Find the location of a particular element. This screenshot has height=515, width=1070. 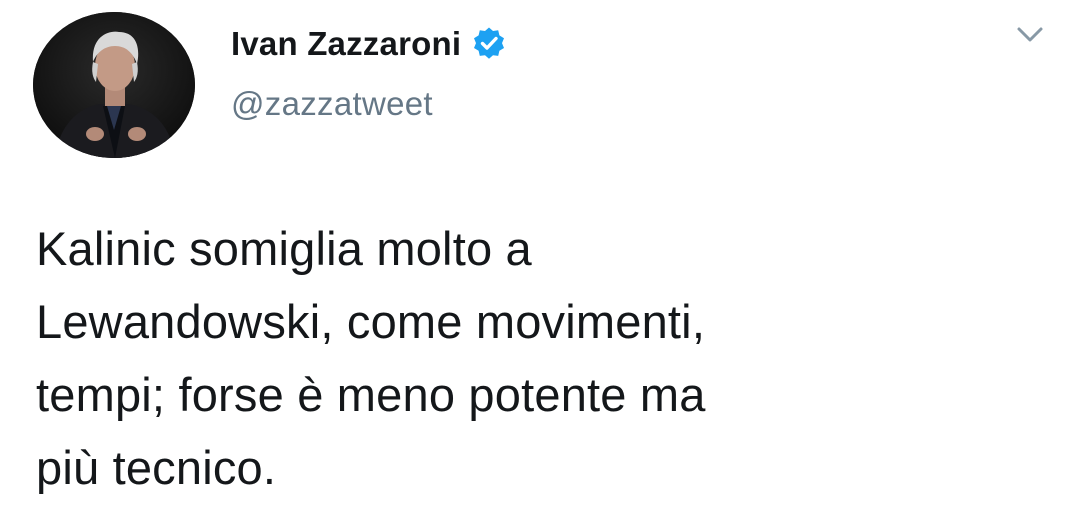

avatar is located at coordinates (114, 85).